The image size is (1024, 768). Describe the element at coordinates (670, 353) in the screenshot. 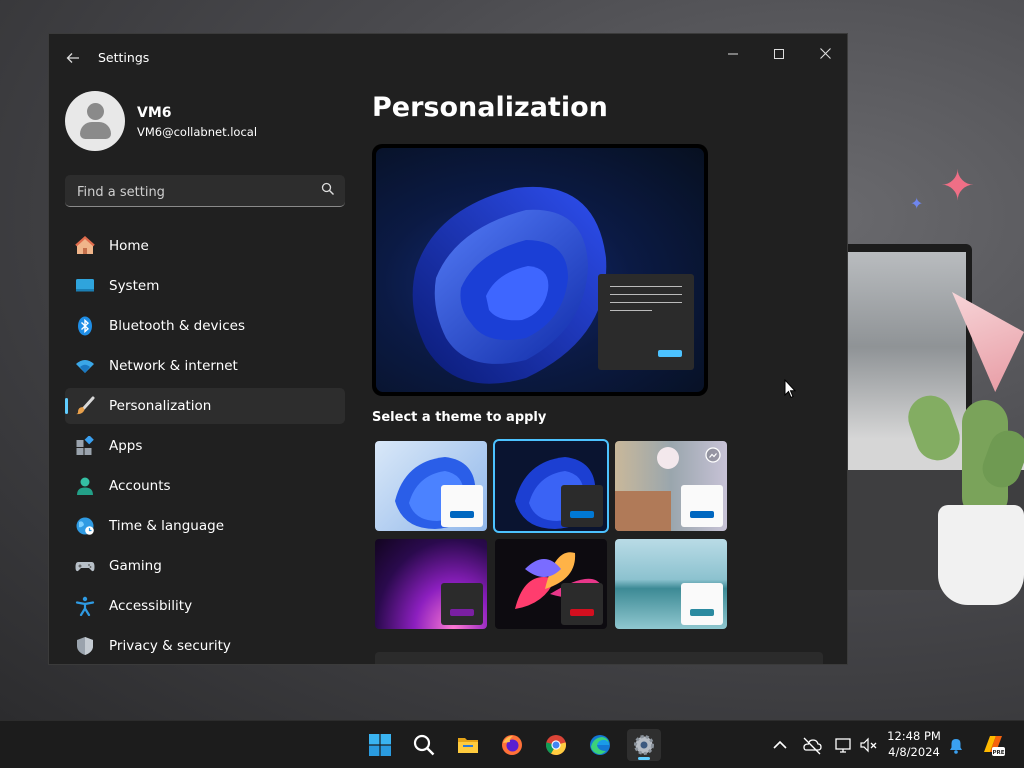

I see `preview-button` at that location.